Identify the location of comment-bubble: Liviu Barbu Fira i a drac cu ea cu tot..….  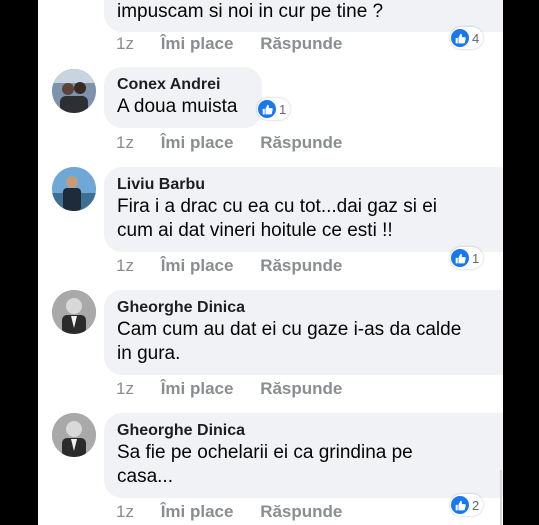
(303, 209).